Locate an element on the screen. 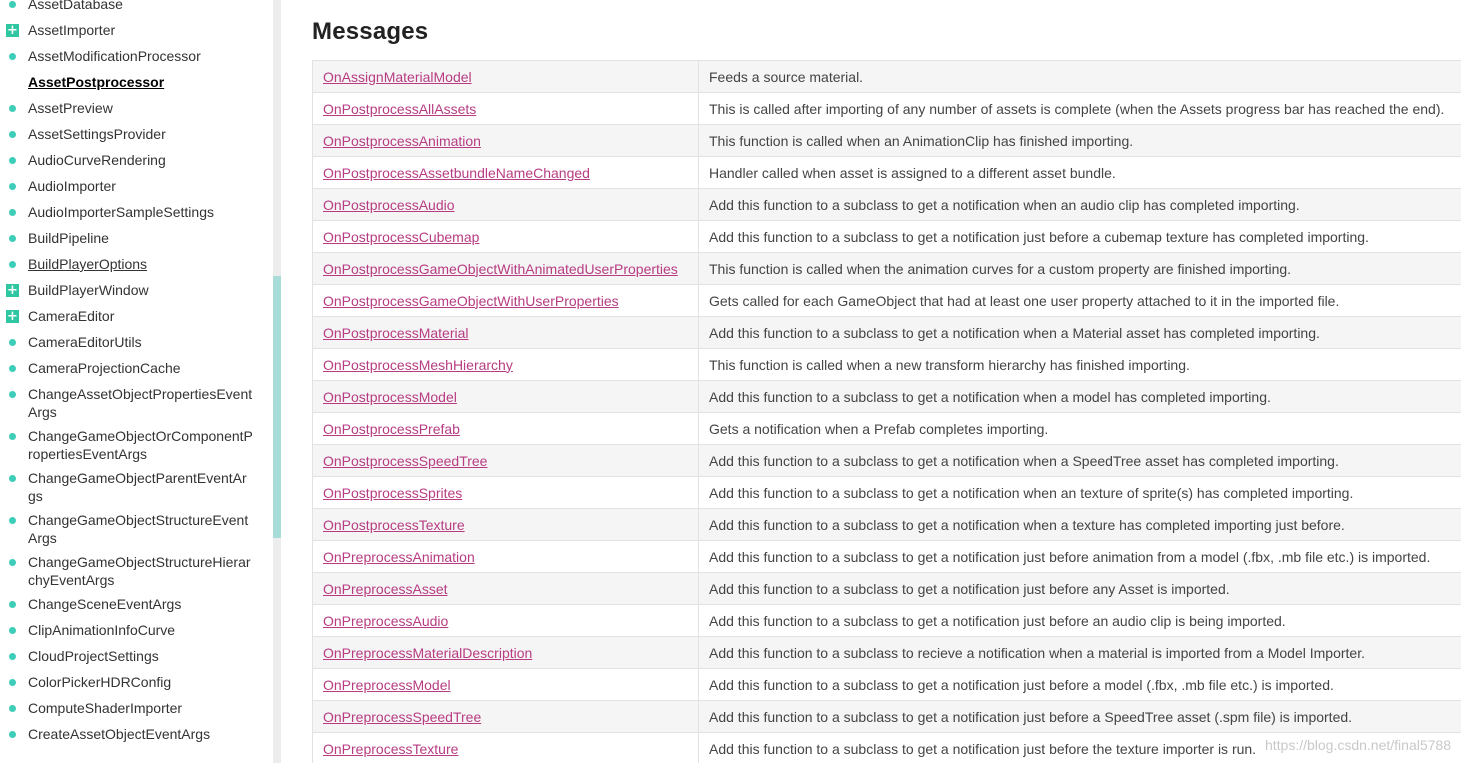 The height and width of the screenshot is (763, 1461). sidebar-item: AssetModificationProcessor is located at coordinates (136, 57).